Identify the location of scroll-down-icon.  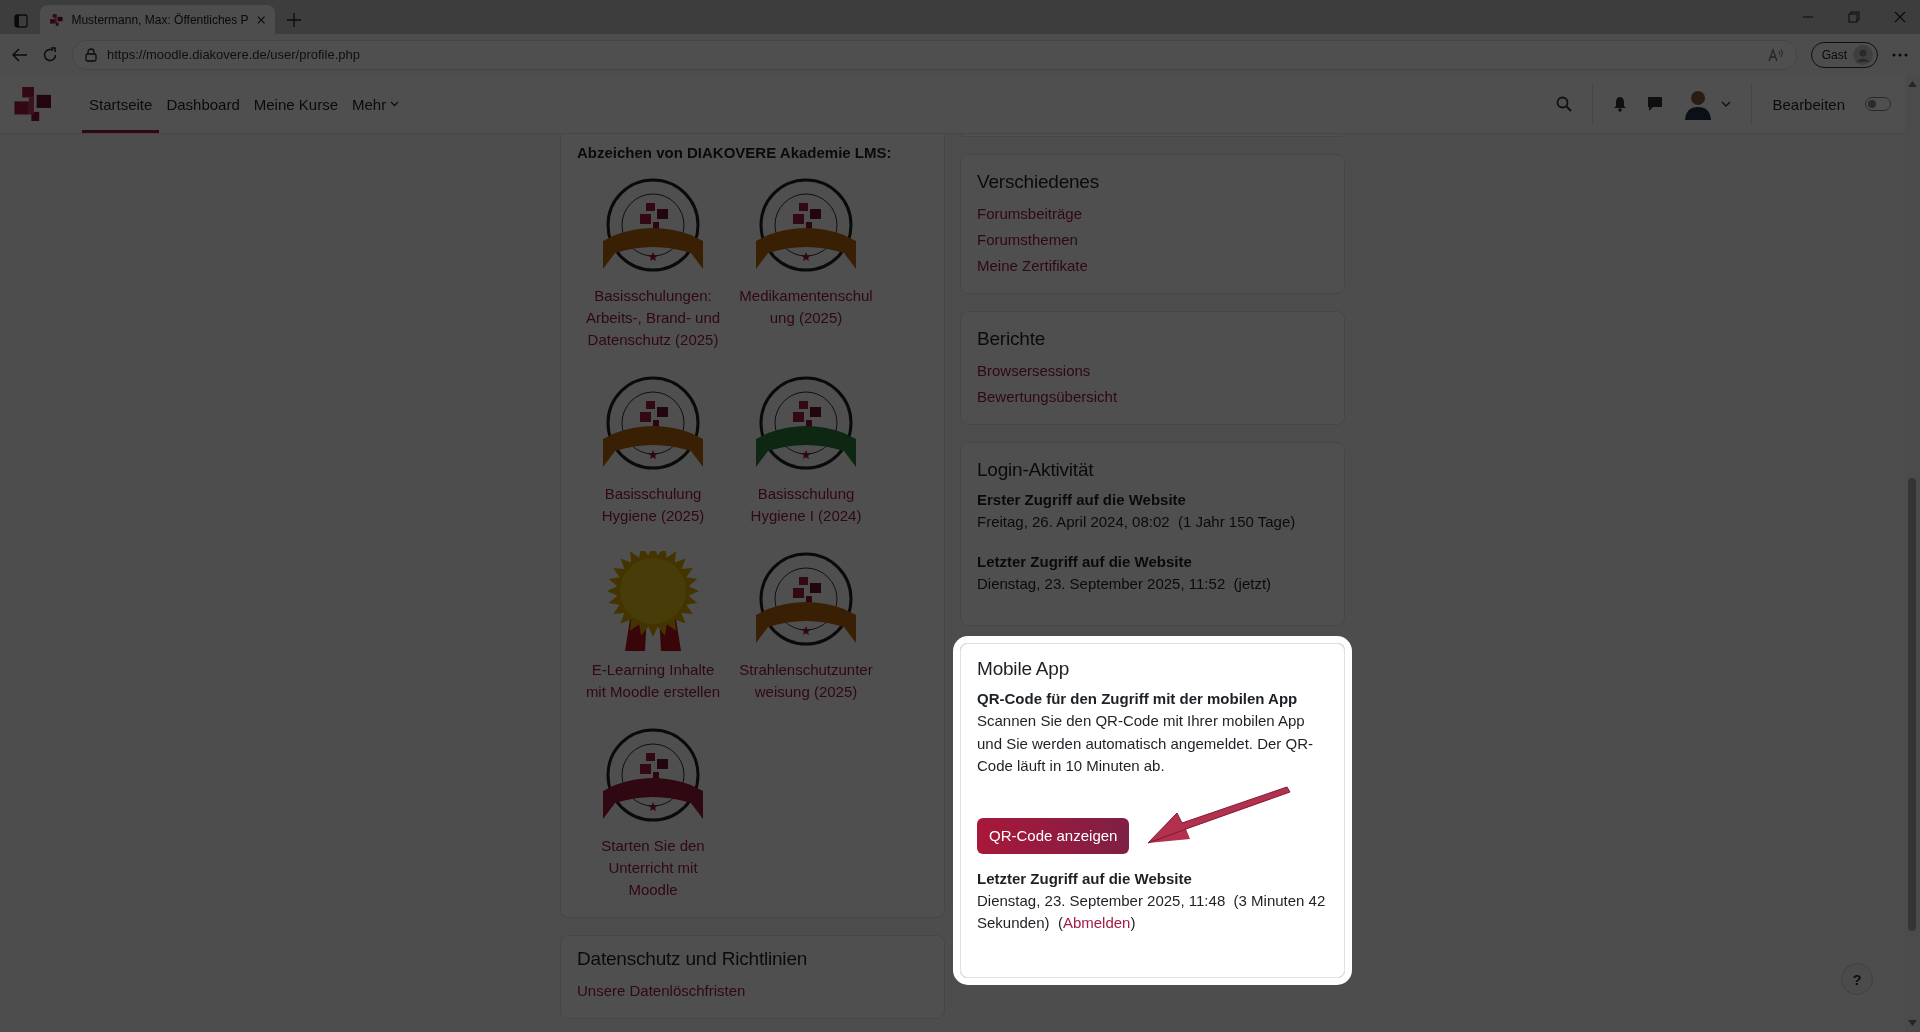
(1912, 1023).